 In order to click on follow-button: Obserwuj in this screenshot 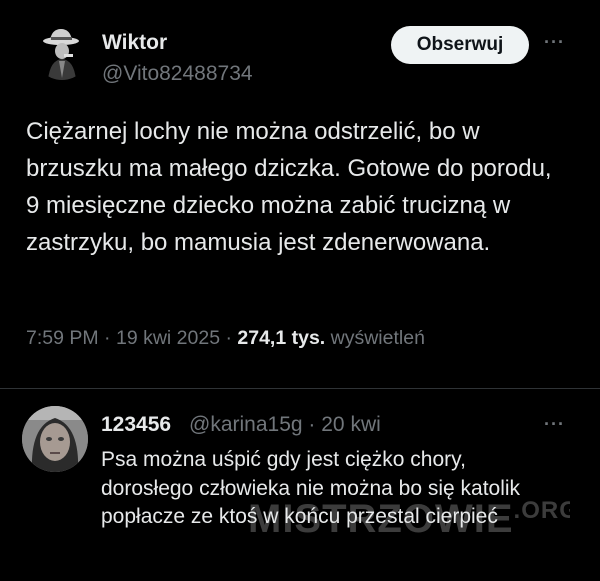, I will do `click(460, 45)`.